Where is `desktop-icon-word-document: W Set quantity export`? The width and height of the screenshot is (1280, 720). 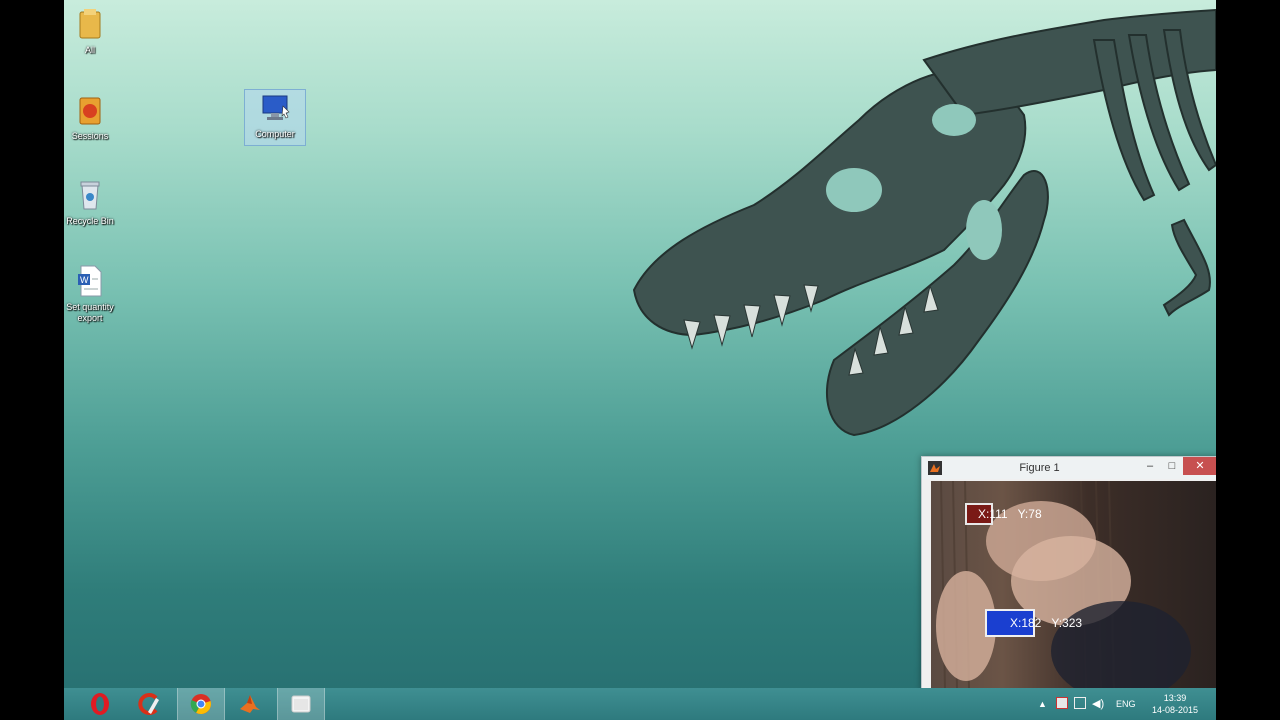 desktop-icon-word-document: W Set quantity export is located at coordinates (92, 293).